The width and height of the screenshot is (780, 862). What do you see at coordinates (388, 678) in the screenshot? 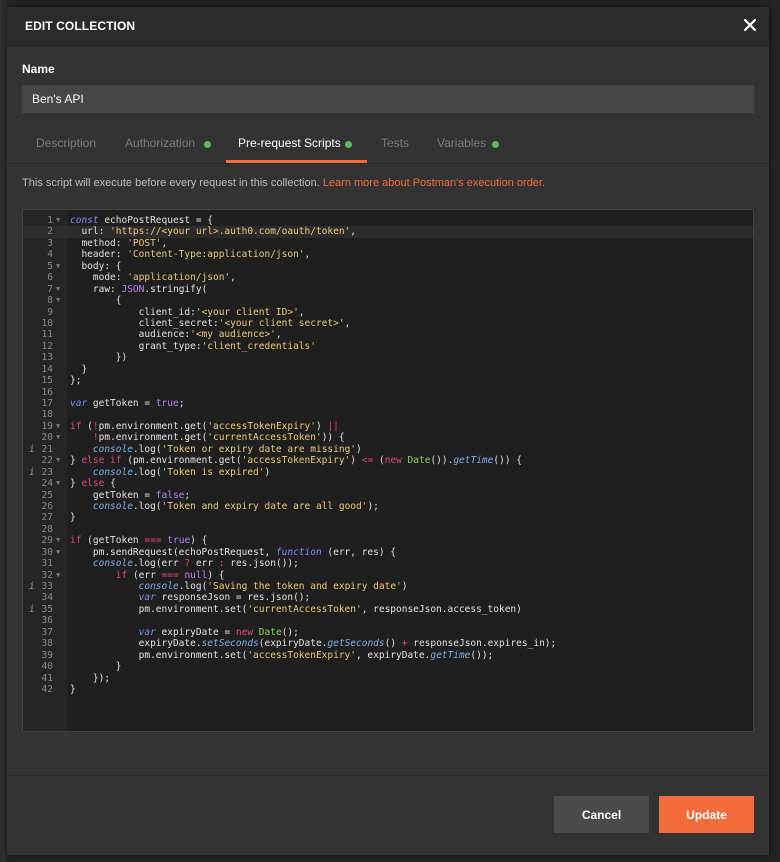
I see `code-line: 41 });` at bounding box center [388, 678].